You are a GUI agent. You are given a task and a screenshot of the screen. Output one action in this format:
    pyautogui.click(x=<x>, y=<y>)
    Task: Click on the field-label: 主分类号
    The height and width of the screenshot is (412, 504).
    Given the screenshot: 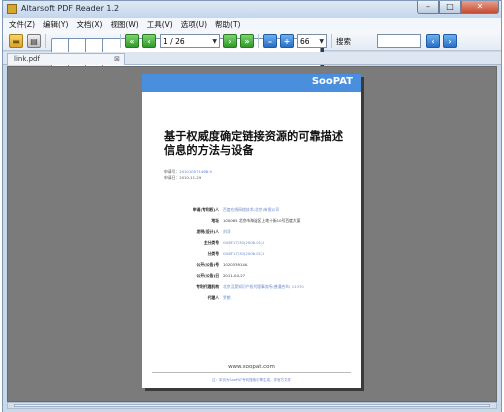 What is the action you would take?
    pyautogui.click(x=211, y=242)
    